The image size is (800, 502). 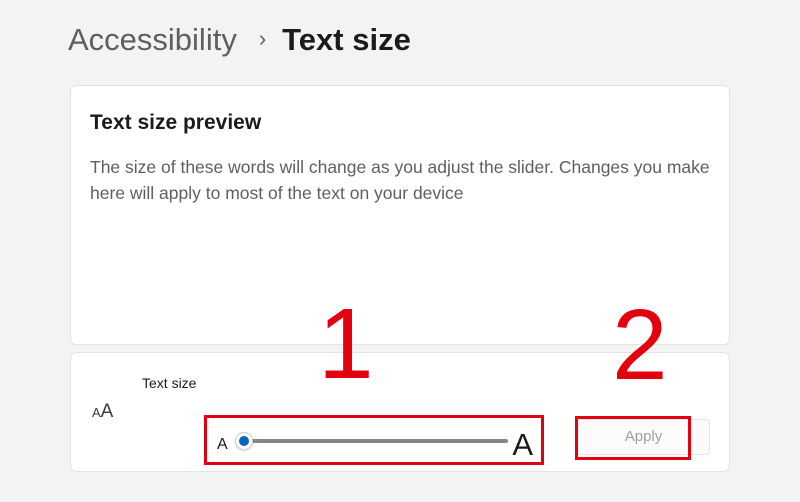 What do you see at coordinates (107, 411) in the screenshot?
I see `text-size-icon-large-a: A` at bounding box center [107, 411].